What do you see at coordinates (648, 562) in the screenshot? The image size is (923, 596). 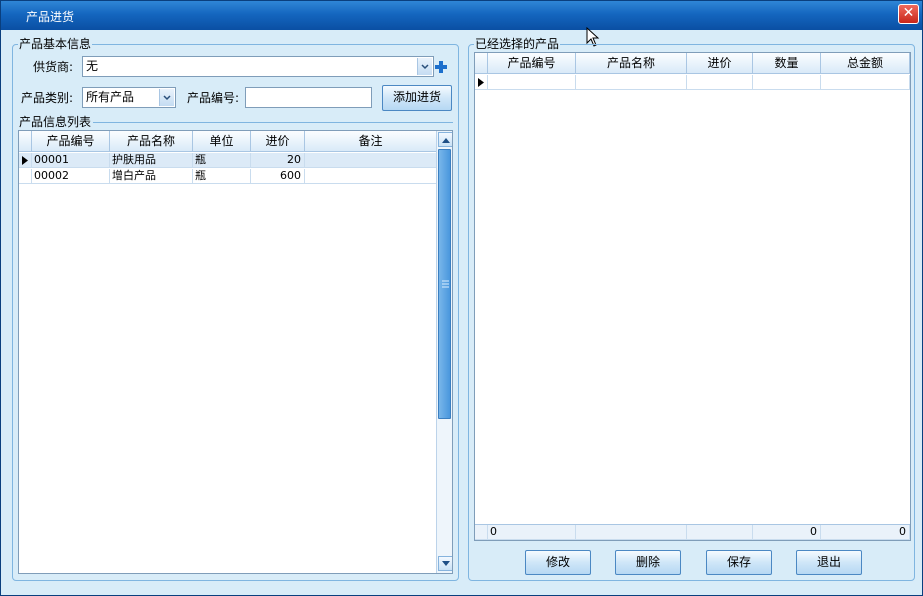 I see `delete-button: 删除` at bounding box center [648, 562].